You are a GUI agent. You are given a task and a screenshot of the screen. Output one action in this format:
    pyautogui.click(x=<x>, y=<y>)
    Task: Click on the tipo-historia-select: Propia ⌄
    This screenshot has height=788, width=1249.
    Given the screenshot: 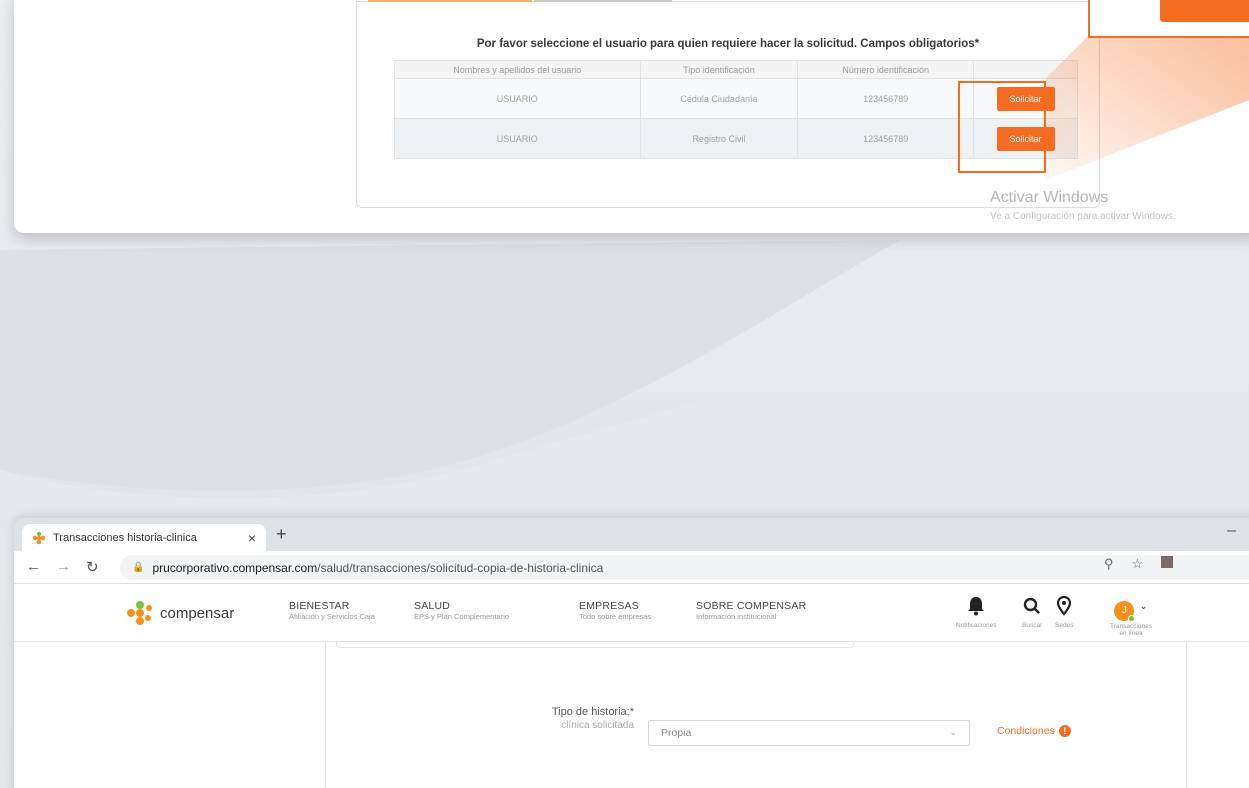 What is the action you would take?
    pyautogui.click(x=809, y=733)
    